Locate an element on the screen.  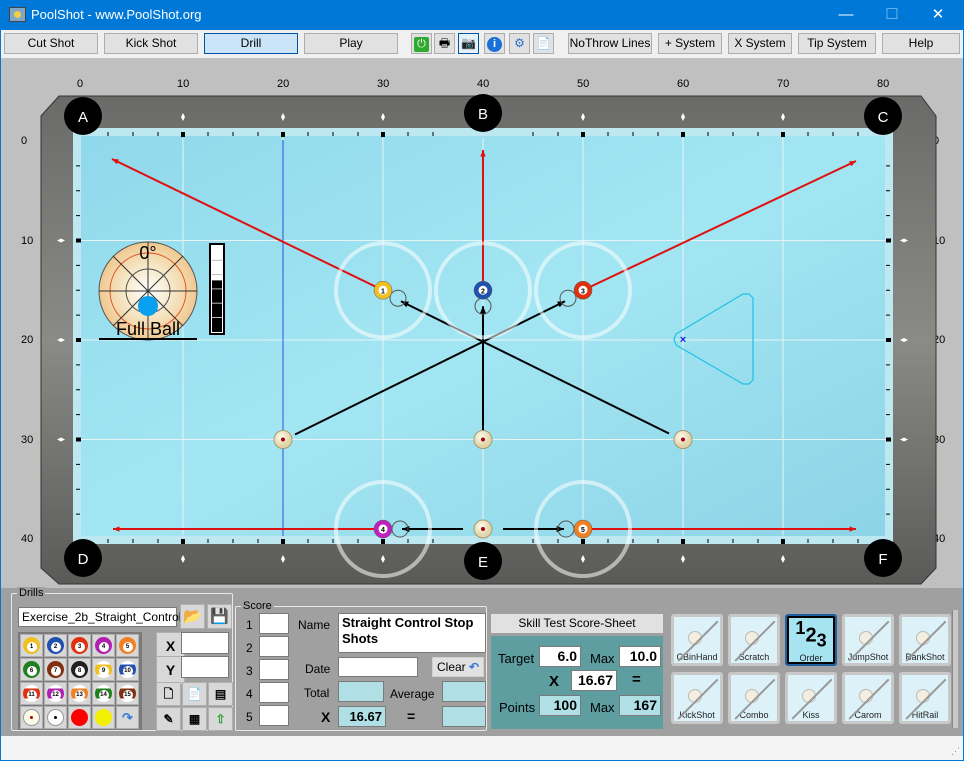
shot-type-label: Combo is located at coordinates (754, 715).